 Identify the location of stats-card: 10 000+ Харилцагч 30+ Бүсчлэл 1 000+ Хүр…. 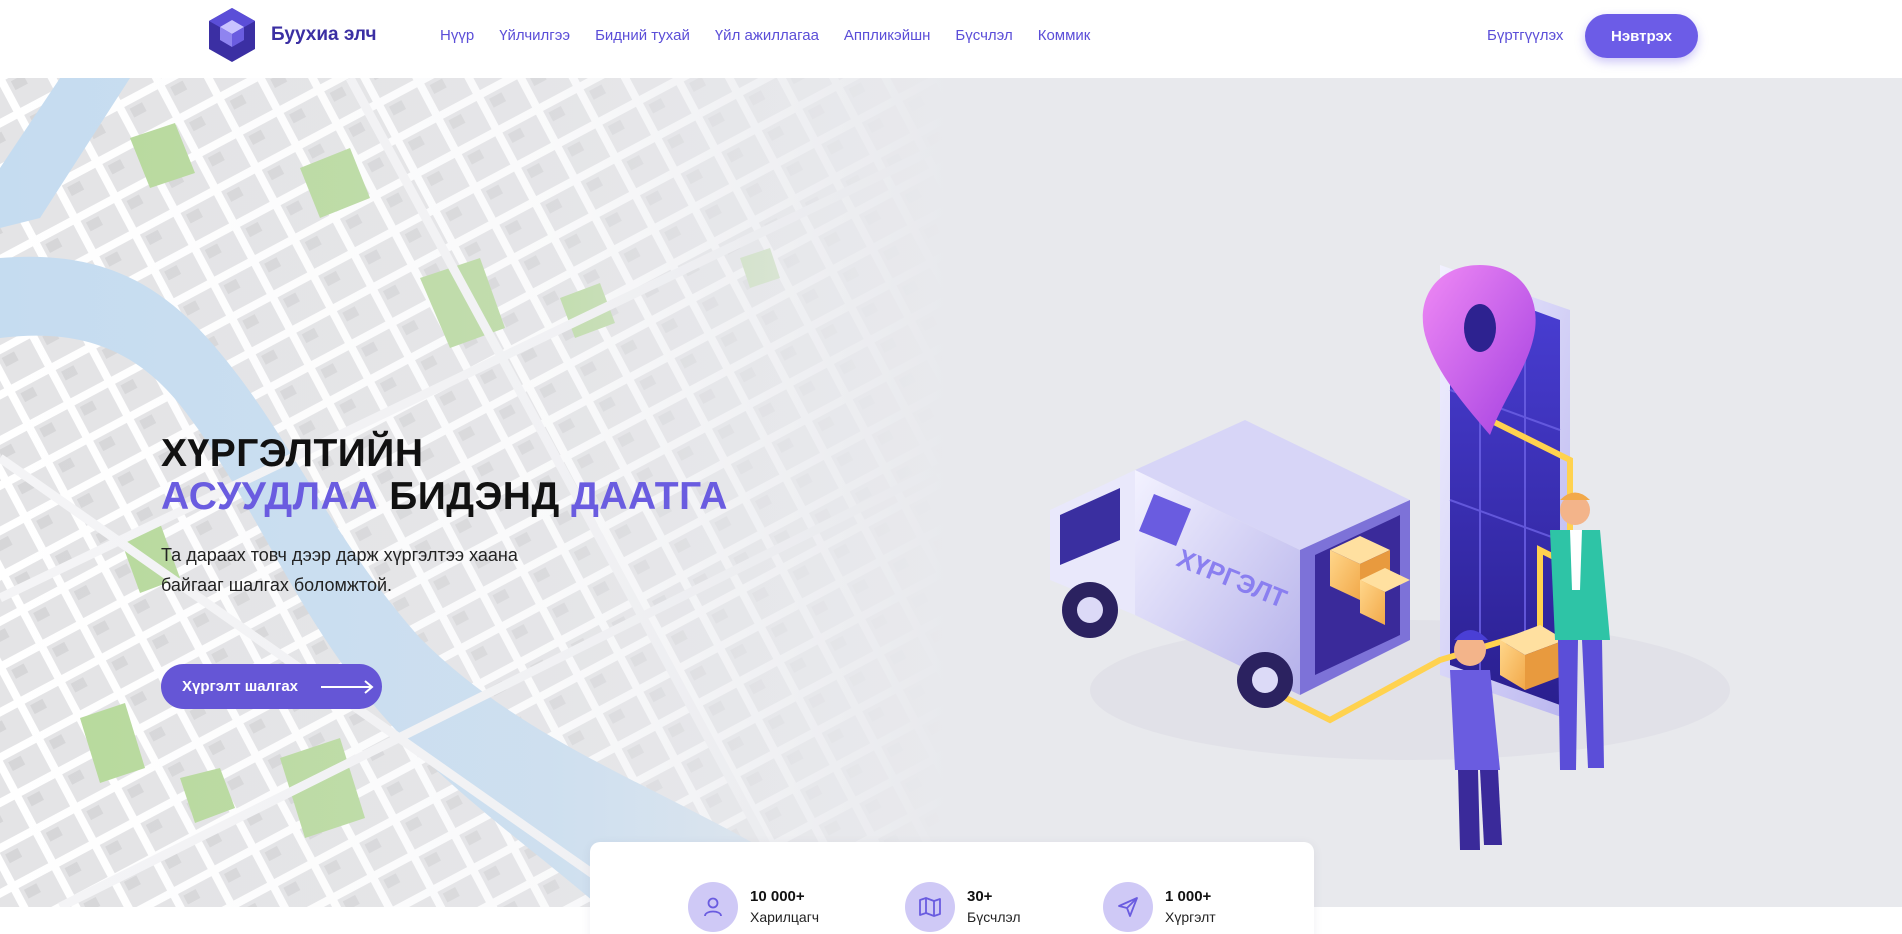
(952, 888).